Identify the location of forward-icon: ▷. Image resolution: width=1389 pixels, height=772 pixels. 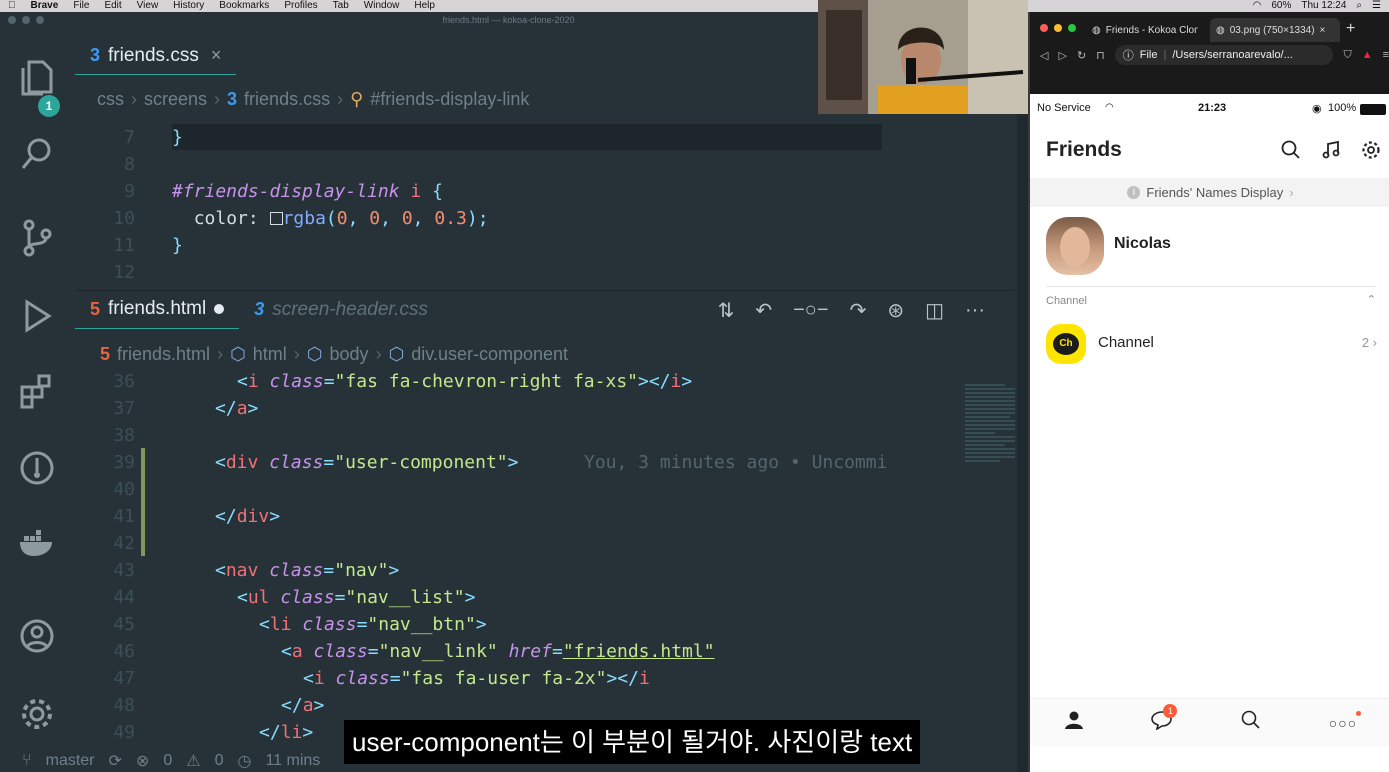
(1062, 55).